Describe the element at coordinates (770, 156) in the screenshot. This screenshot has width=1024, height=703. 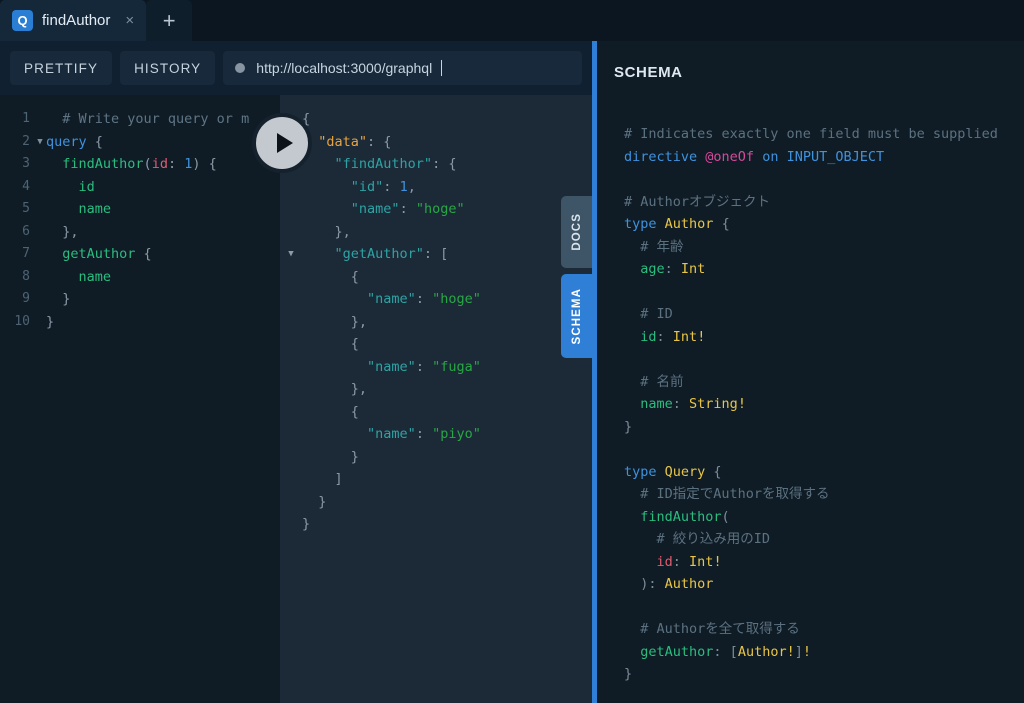
I see `code-token: on` at that location.